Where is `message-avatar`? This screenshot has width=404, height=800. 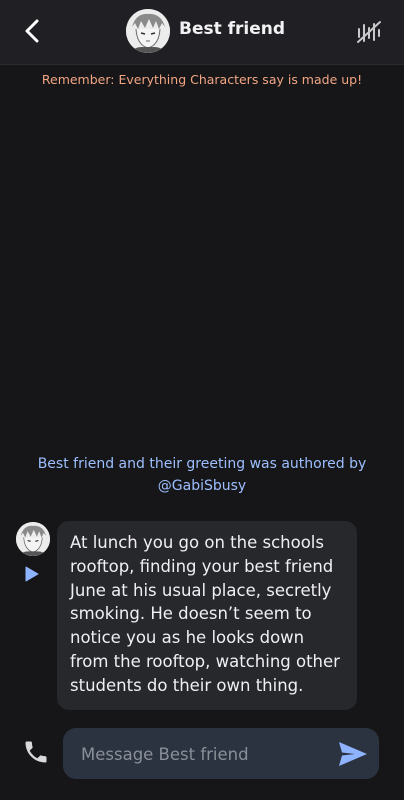
message-avatar is located at coordinates (33, 539).